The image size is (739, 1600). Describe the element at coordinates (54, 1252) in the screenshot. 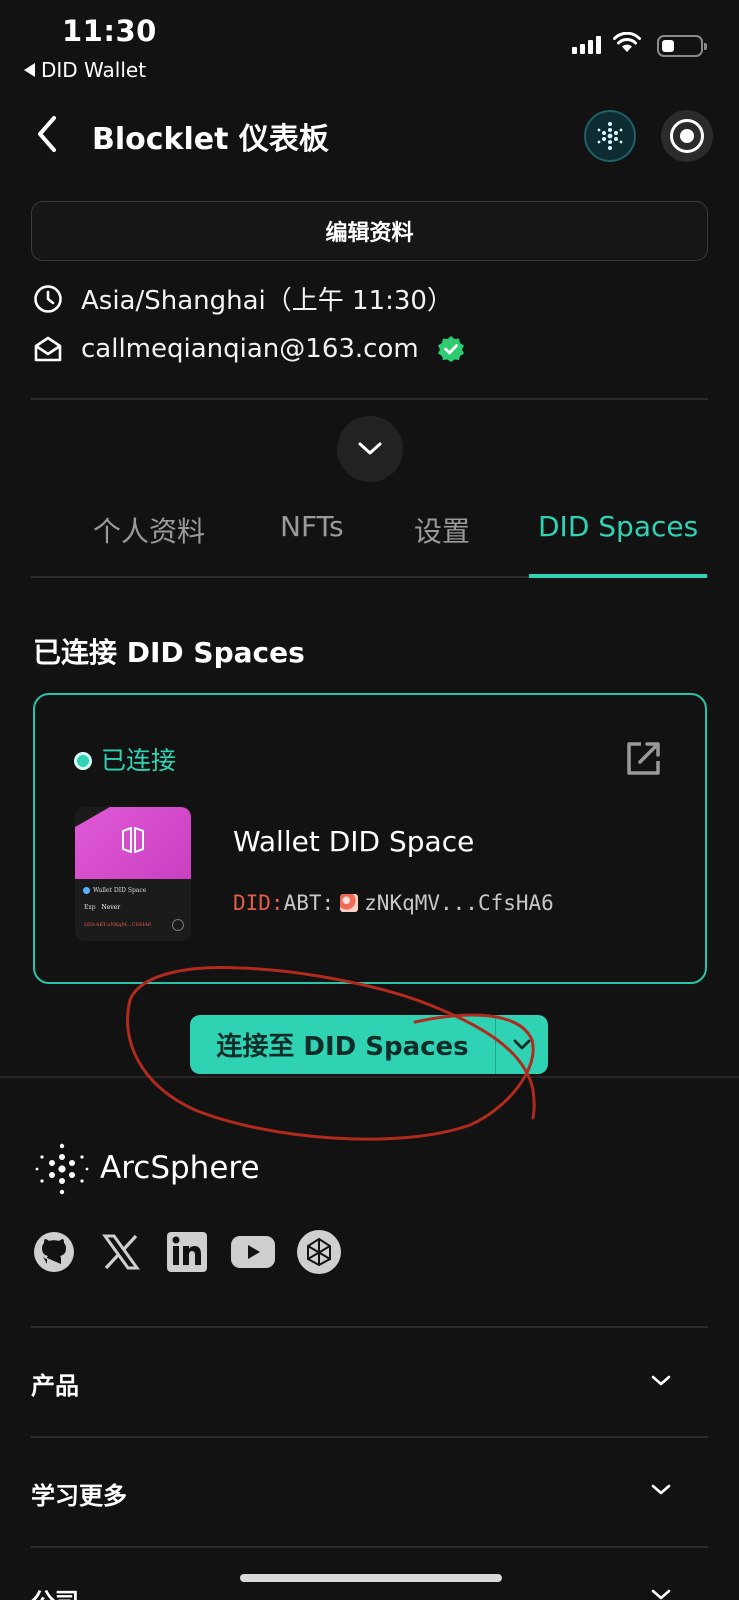

I see `github-icon` at that location.